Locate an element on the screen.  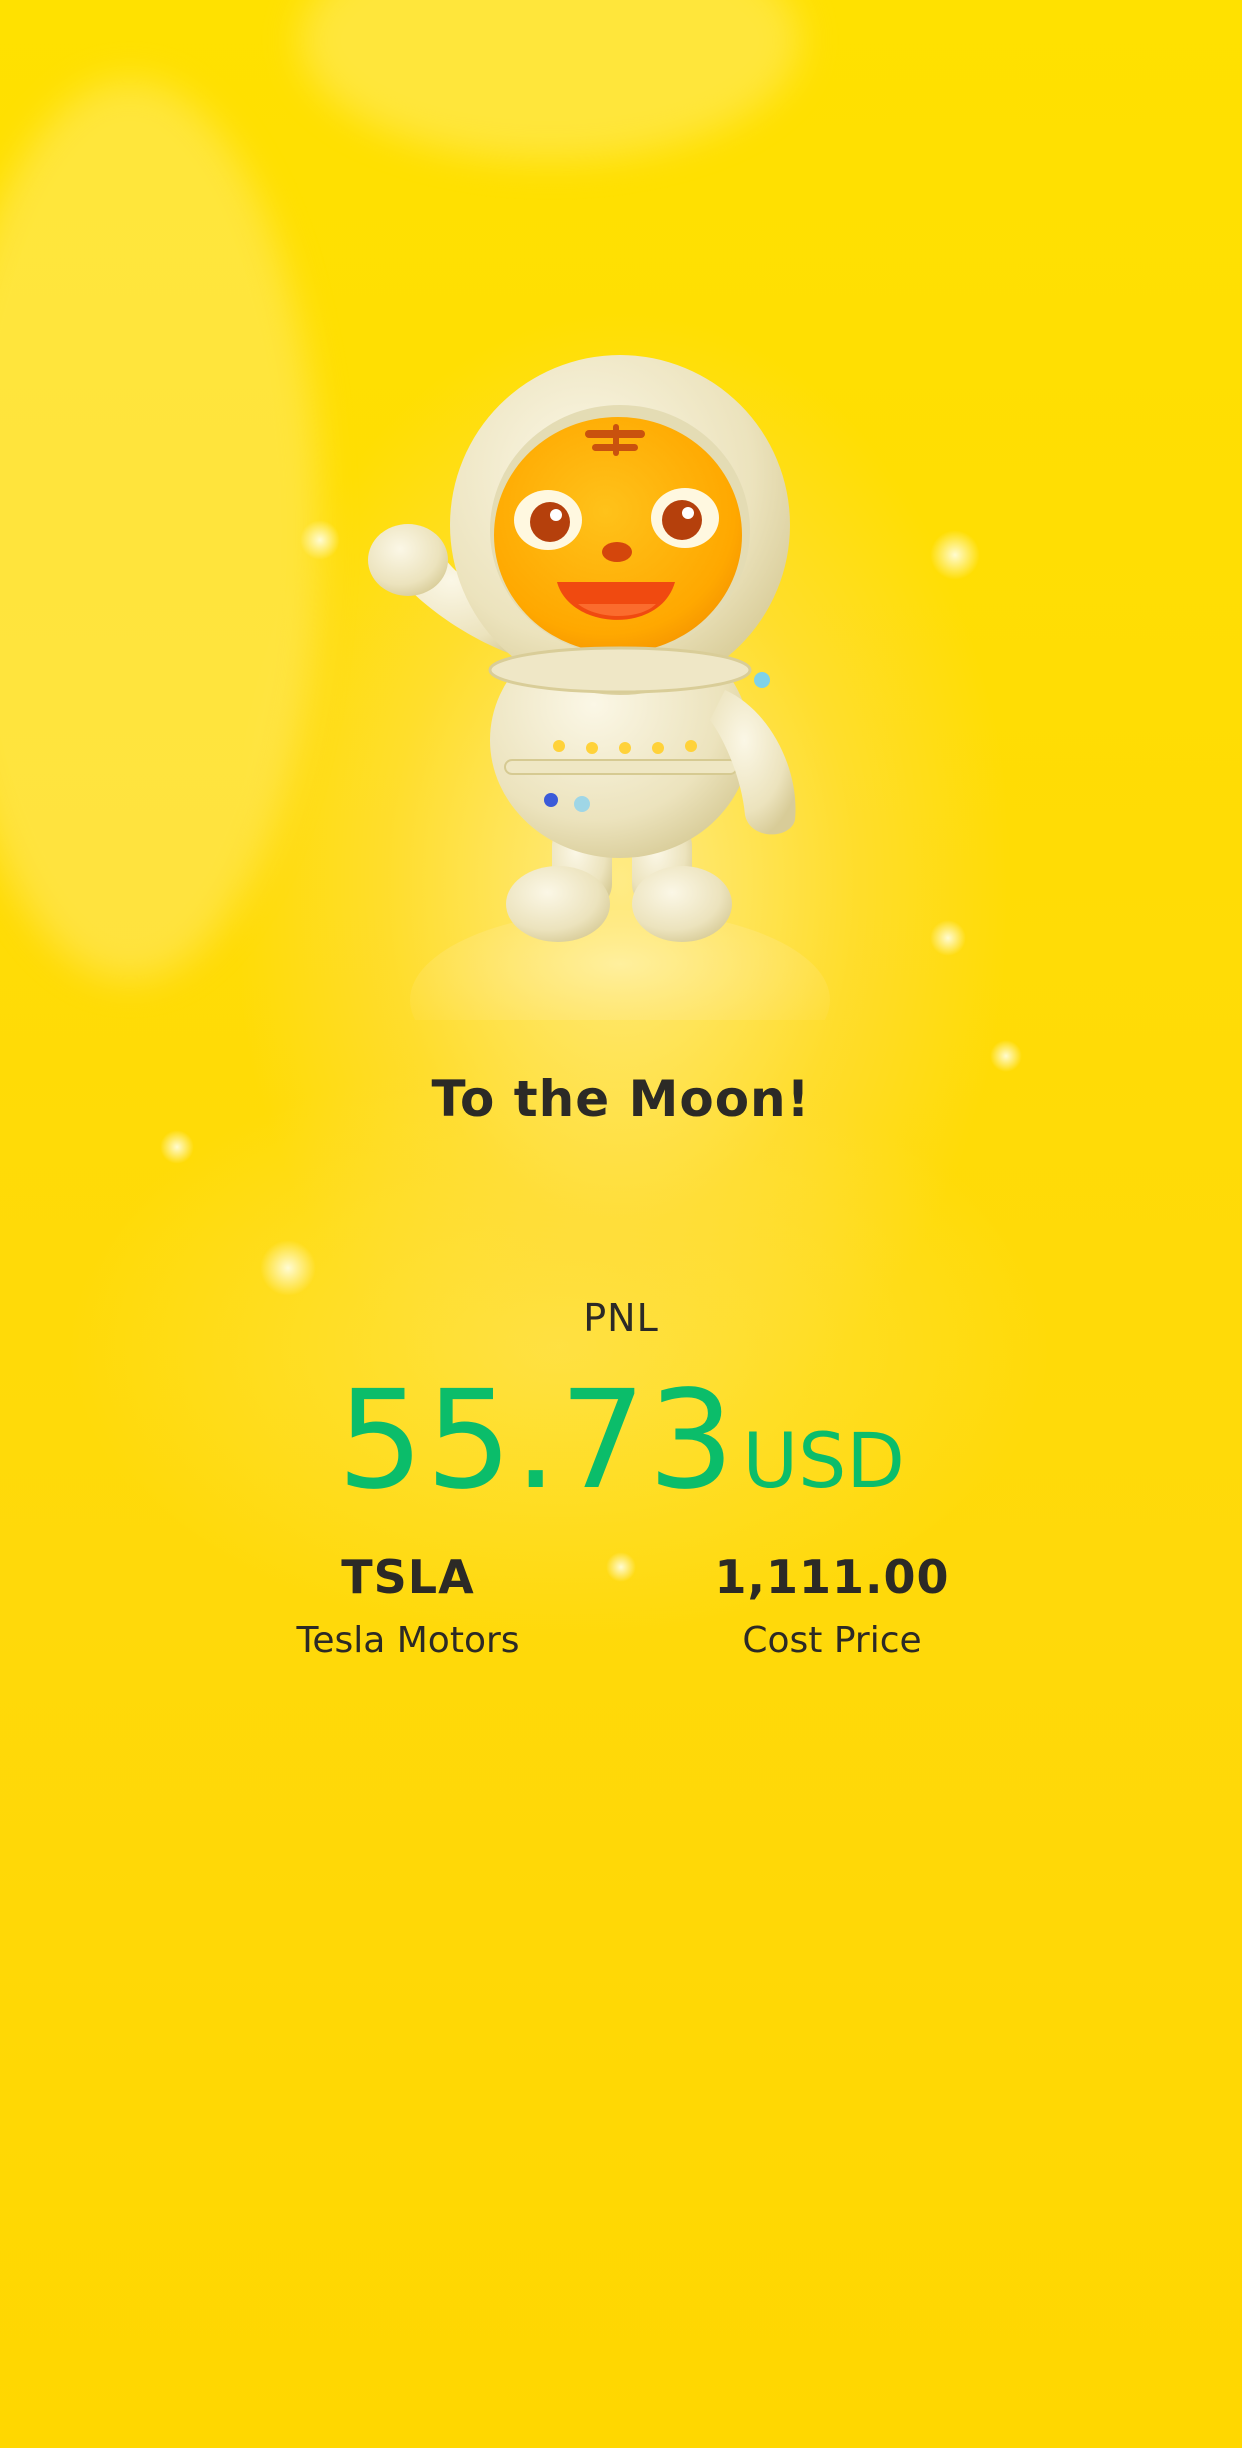
stock-info: TSLA Tesla Motors is located at coordinates (408, 1605).